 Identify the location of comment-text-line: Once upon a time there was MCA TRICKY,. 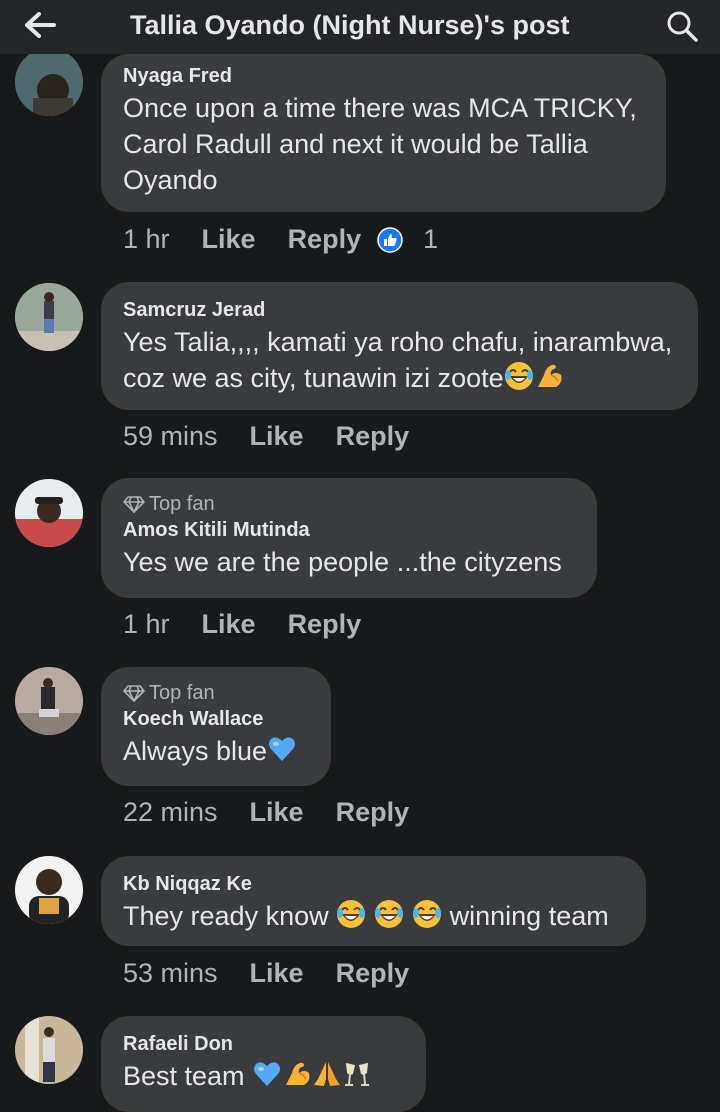
(380, 108).